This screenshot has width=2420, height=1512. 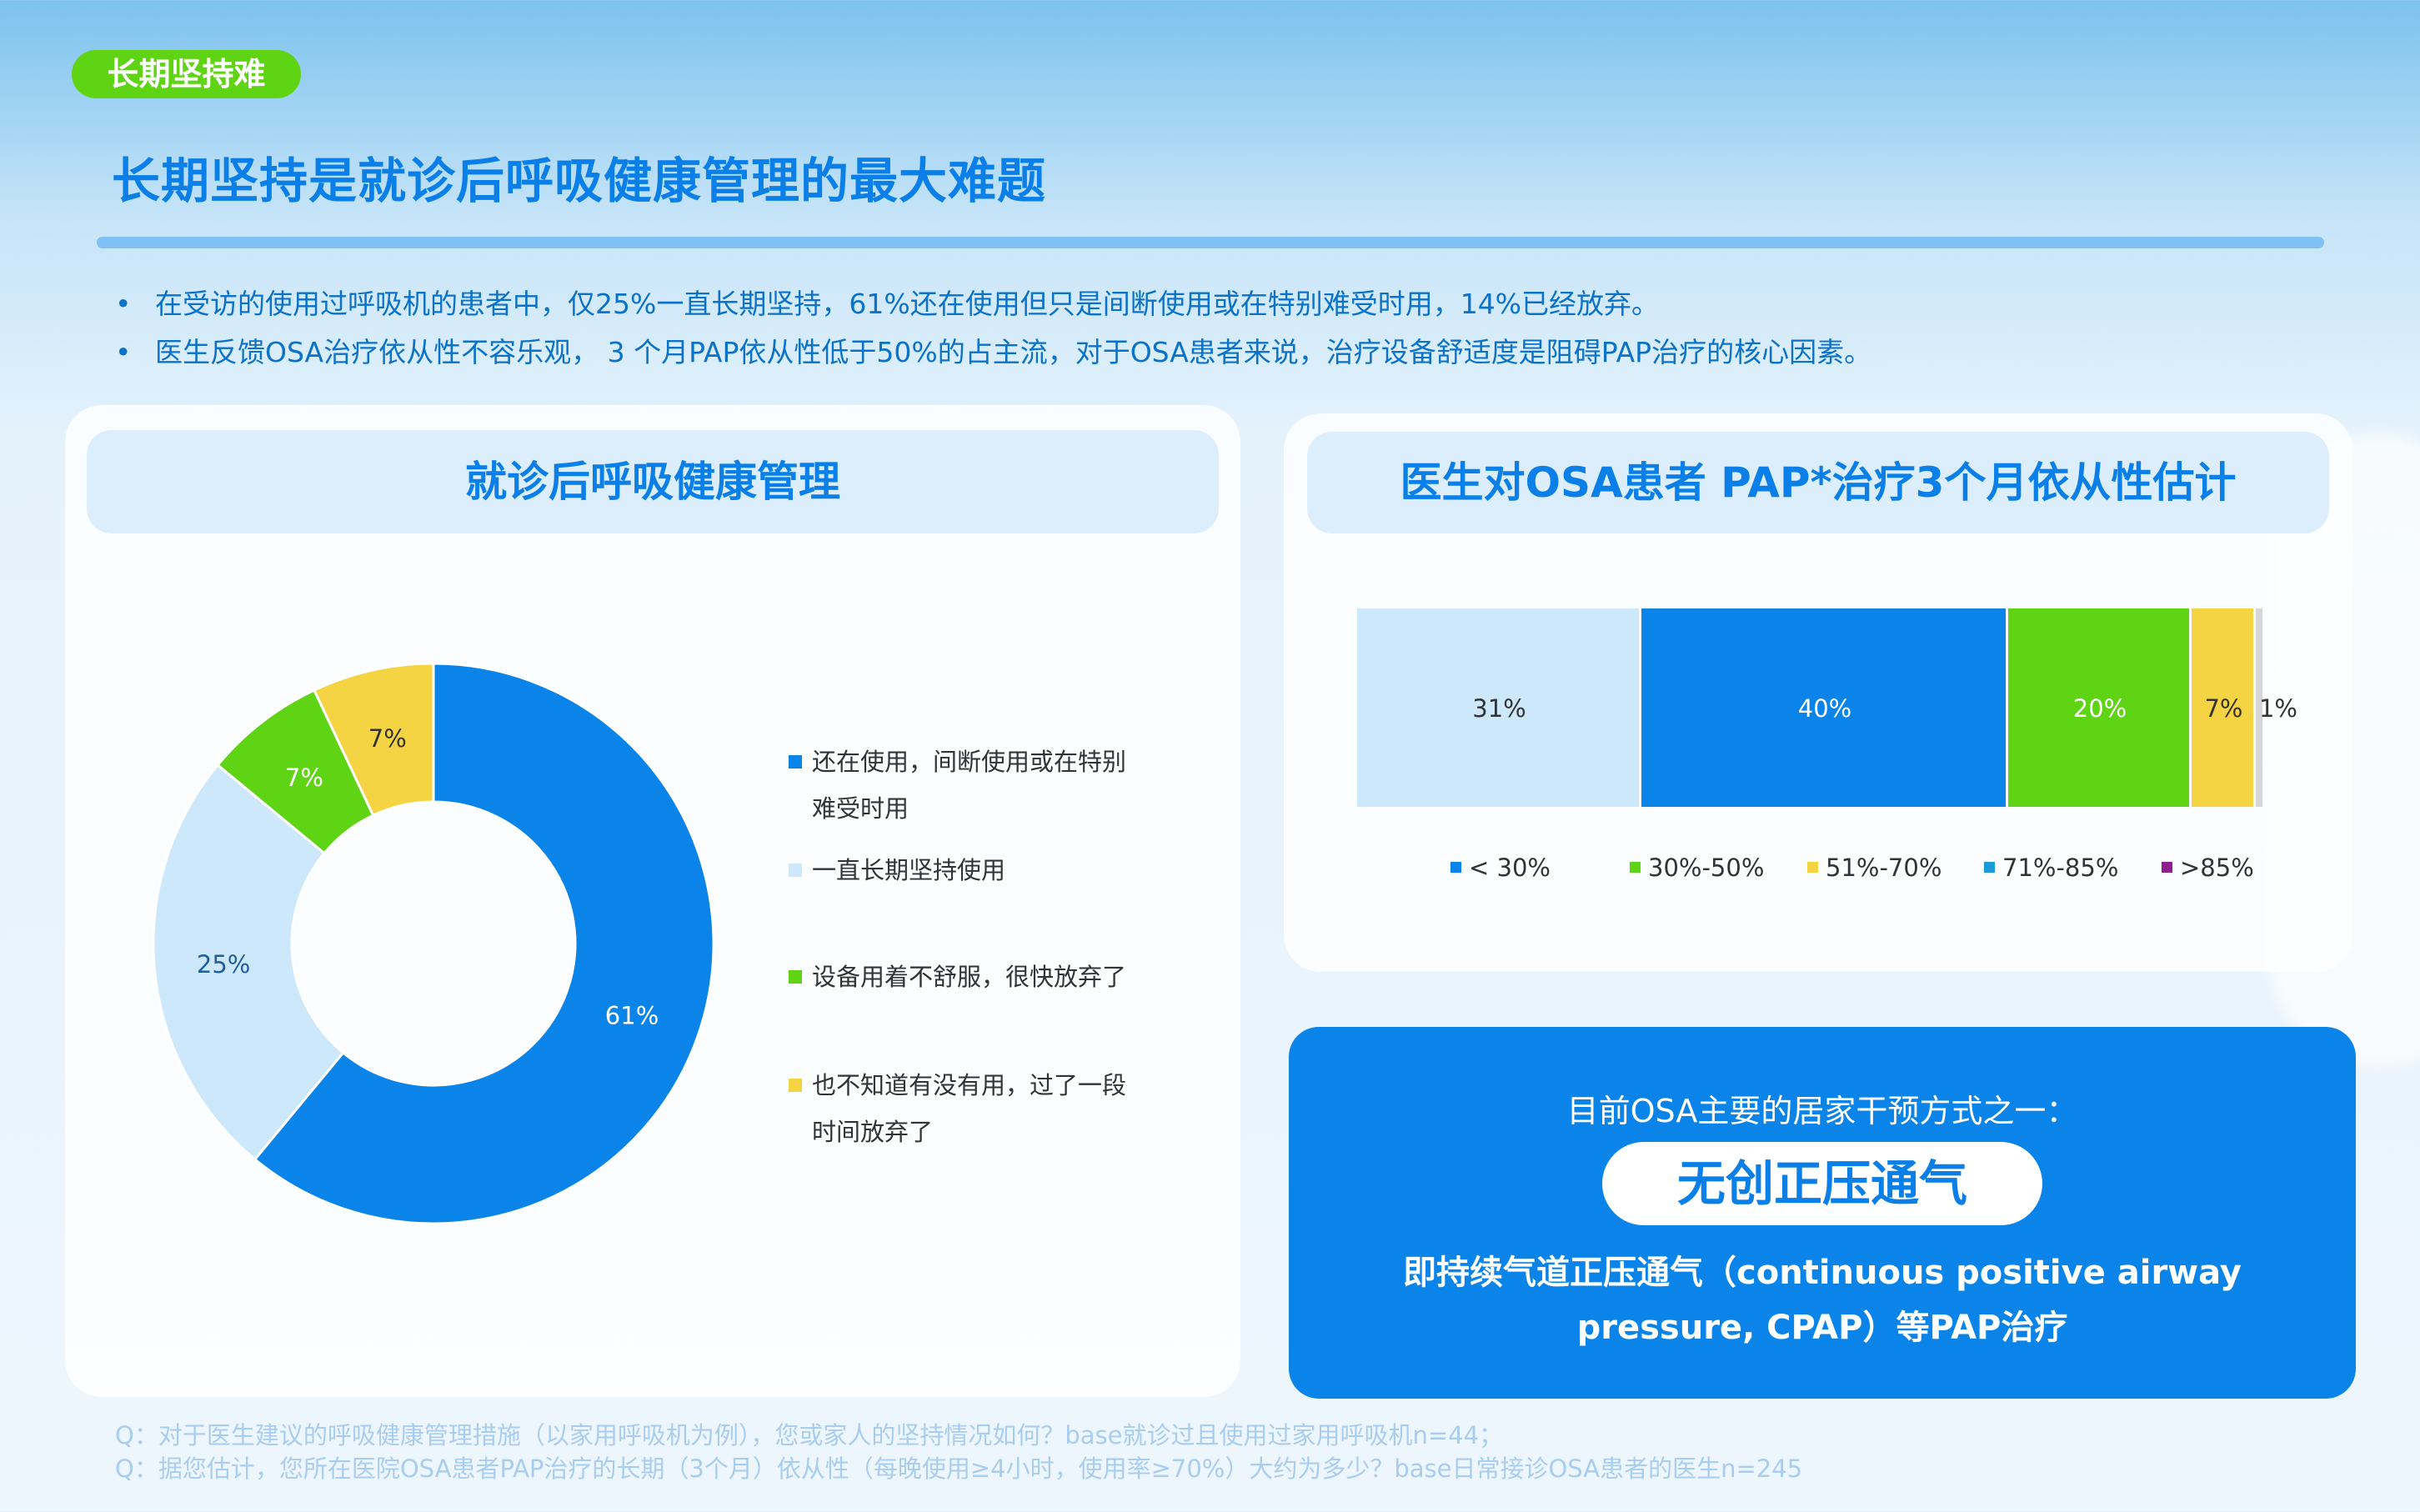 I want to click on donut-slice-label: 61%, so click(x=632, y=1016).